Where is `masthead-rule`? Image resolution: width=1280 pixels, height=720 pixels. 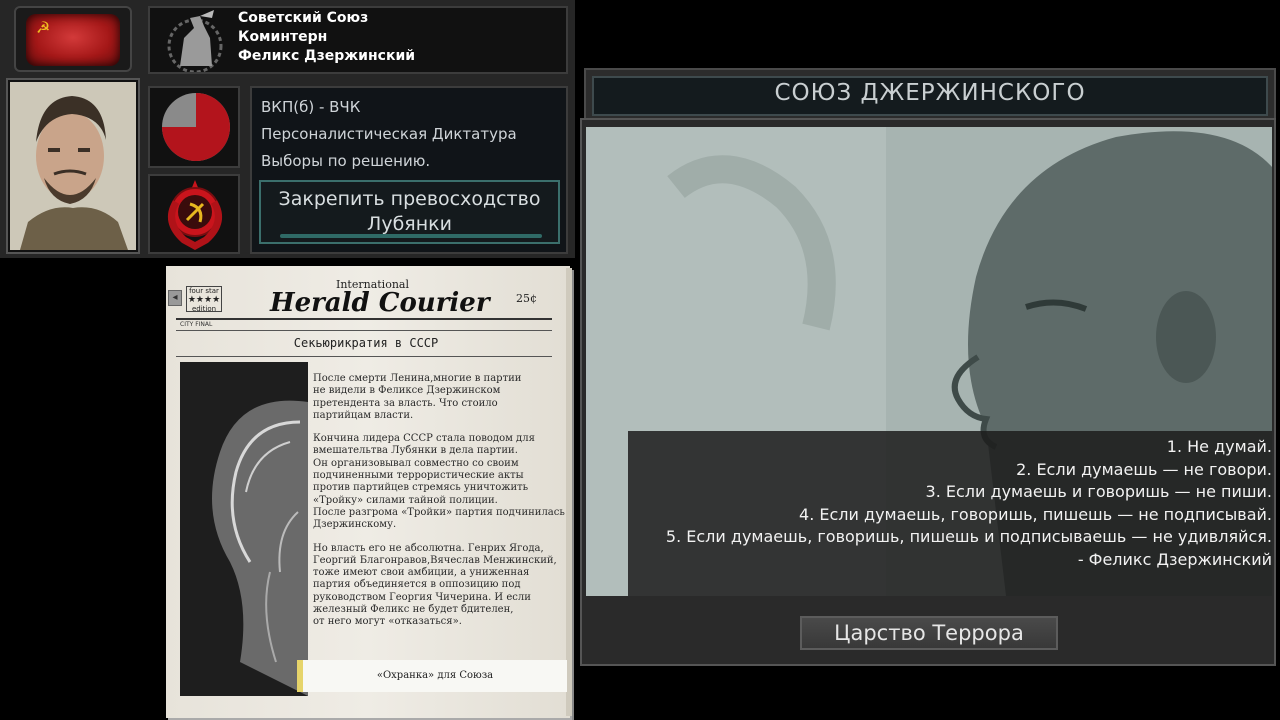
masthead-rule is located at coordinates (364, 319).